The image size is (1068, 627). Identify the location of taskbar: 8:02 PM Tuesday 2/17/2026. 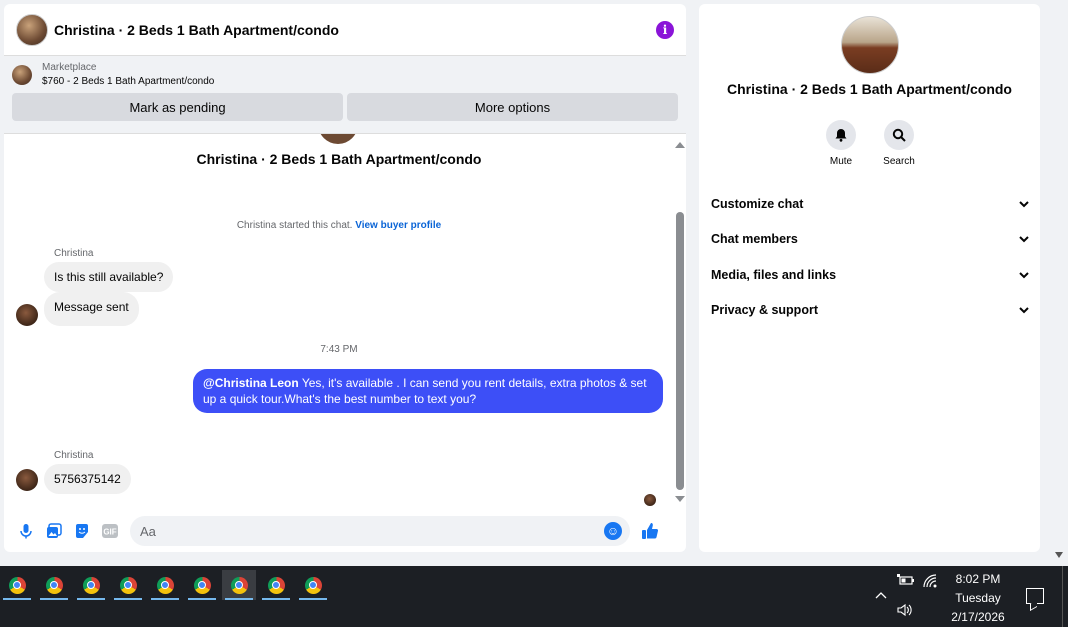
(534, 596).